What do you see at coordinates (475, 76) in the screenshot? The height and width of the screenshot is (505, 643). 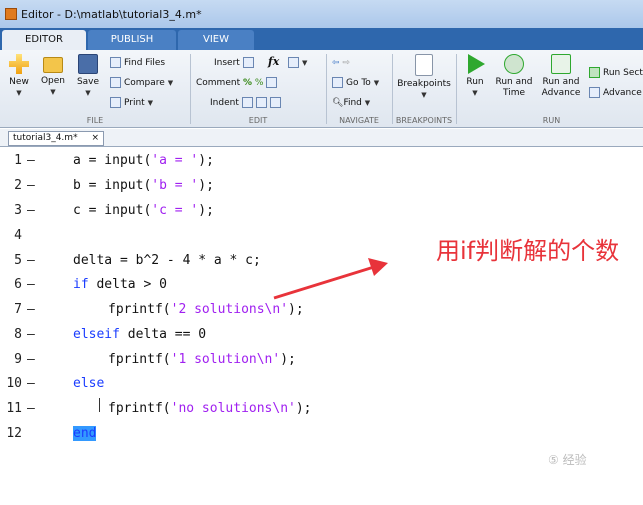 I see `run-button: Run ▼` at bounding box center [475, 76].